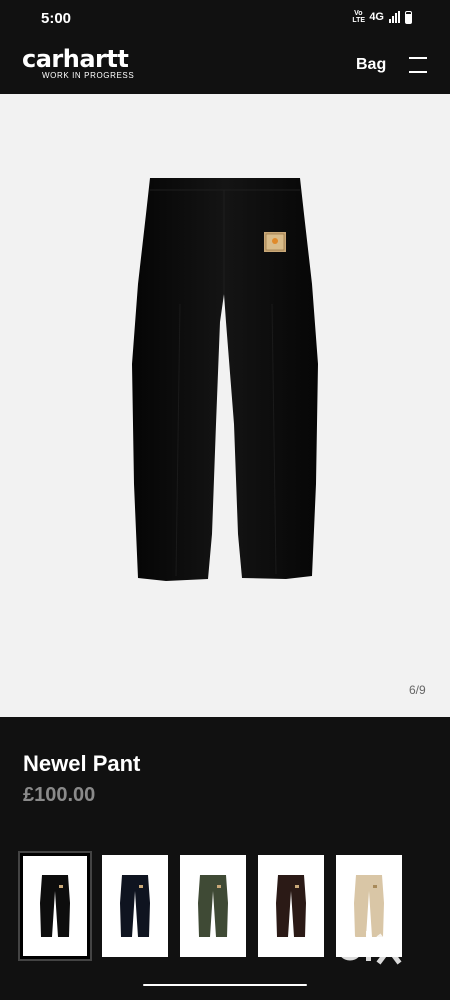 Image resolution: width=450 pixels, height=1000 pixels. Describe the element at coordinates (376, 17) in the screenshot. I see `network-type: 4G` at that location.